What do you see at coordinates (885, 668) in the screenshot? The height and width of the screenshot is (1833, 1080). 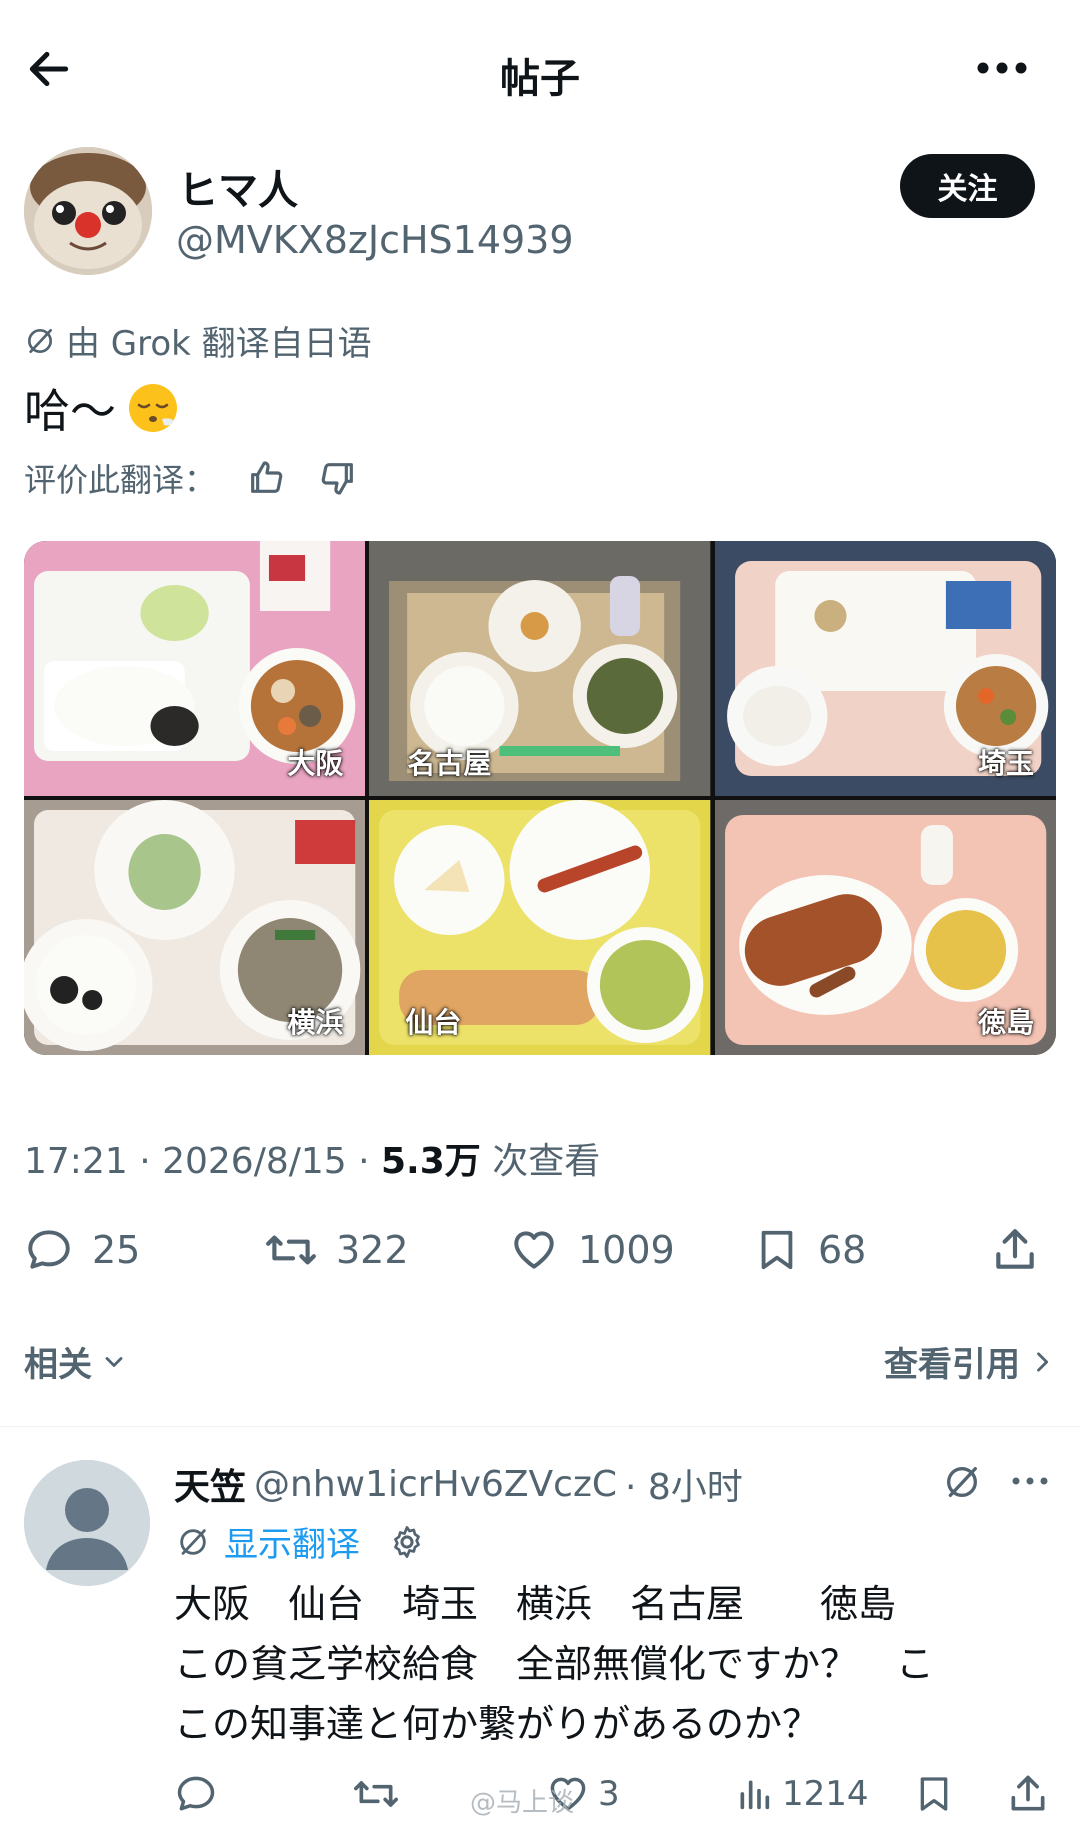 I see `photo-saitama: 埼玉` at bounding box center [885, 668].